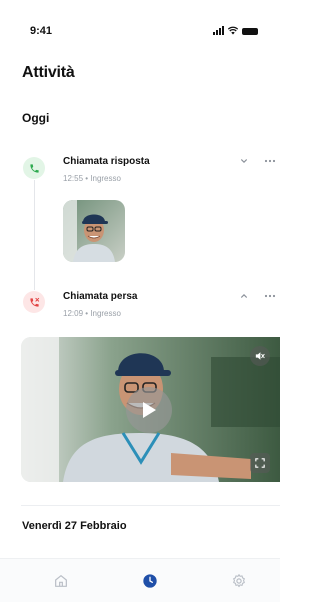  What do you see at coordinates (36, 118) in the screenshot?
I see `section-header-today: Oggi` at bounding box center [36, 118].